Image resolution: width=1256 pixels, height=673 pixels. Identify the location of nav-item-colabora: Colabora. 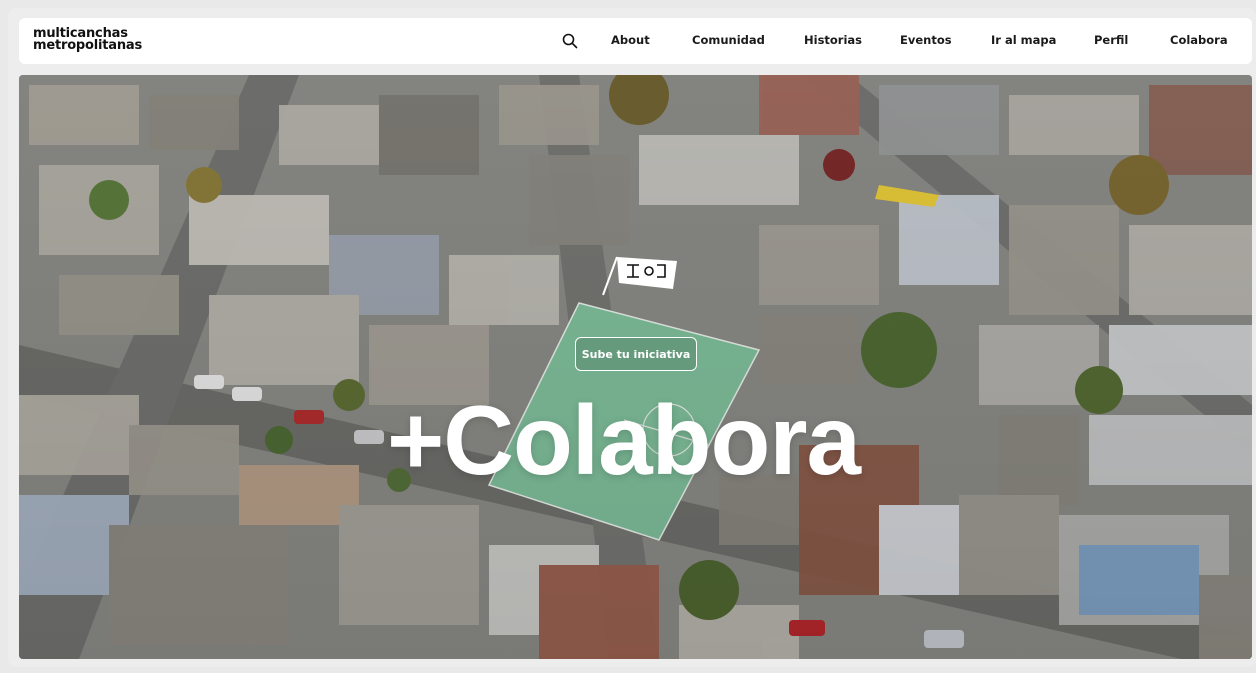
(1199, 40).